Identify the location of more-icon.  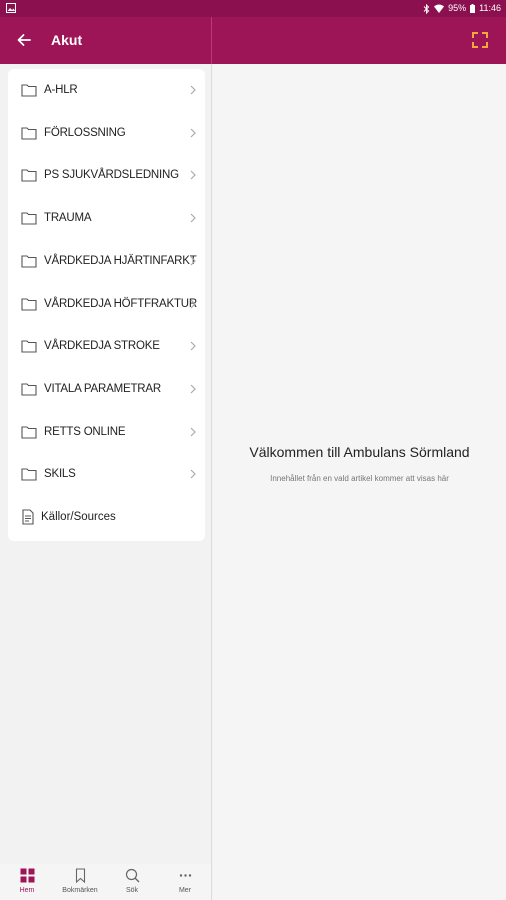
(185, 875).